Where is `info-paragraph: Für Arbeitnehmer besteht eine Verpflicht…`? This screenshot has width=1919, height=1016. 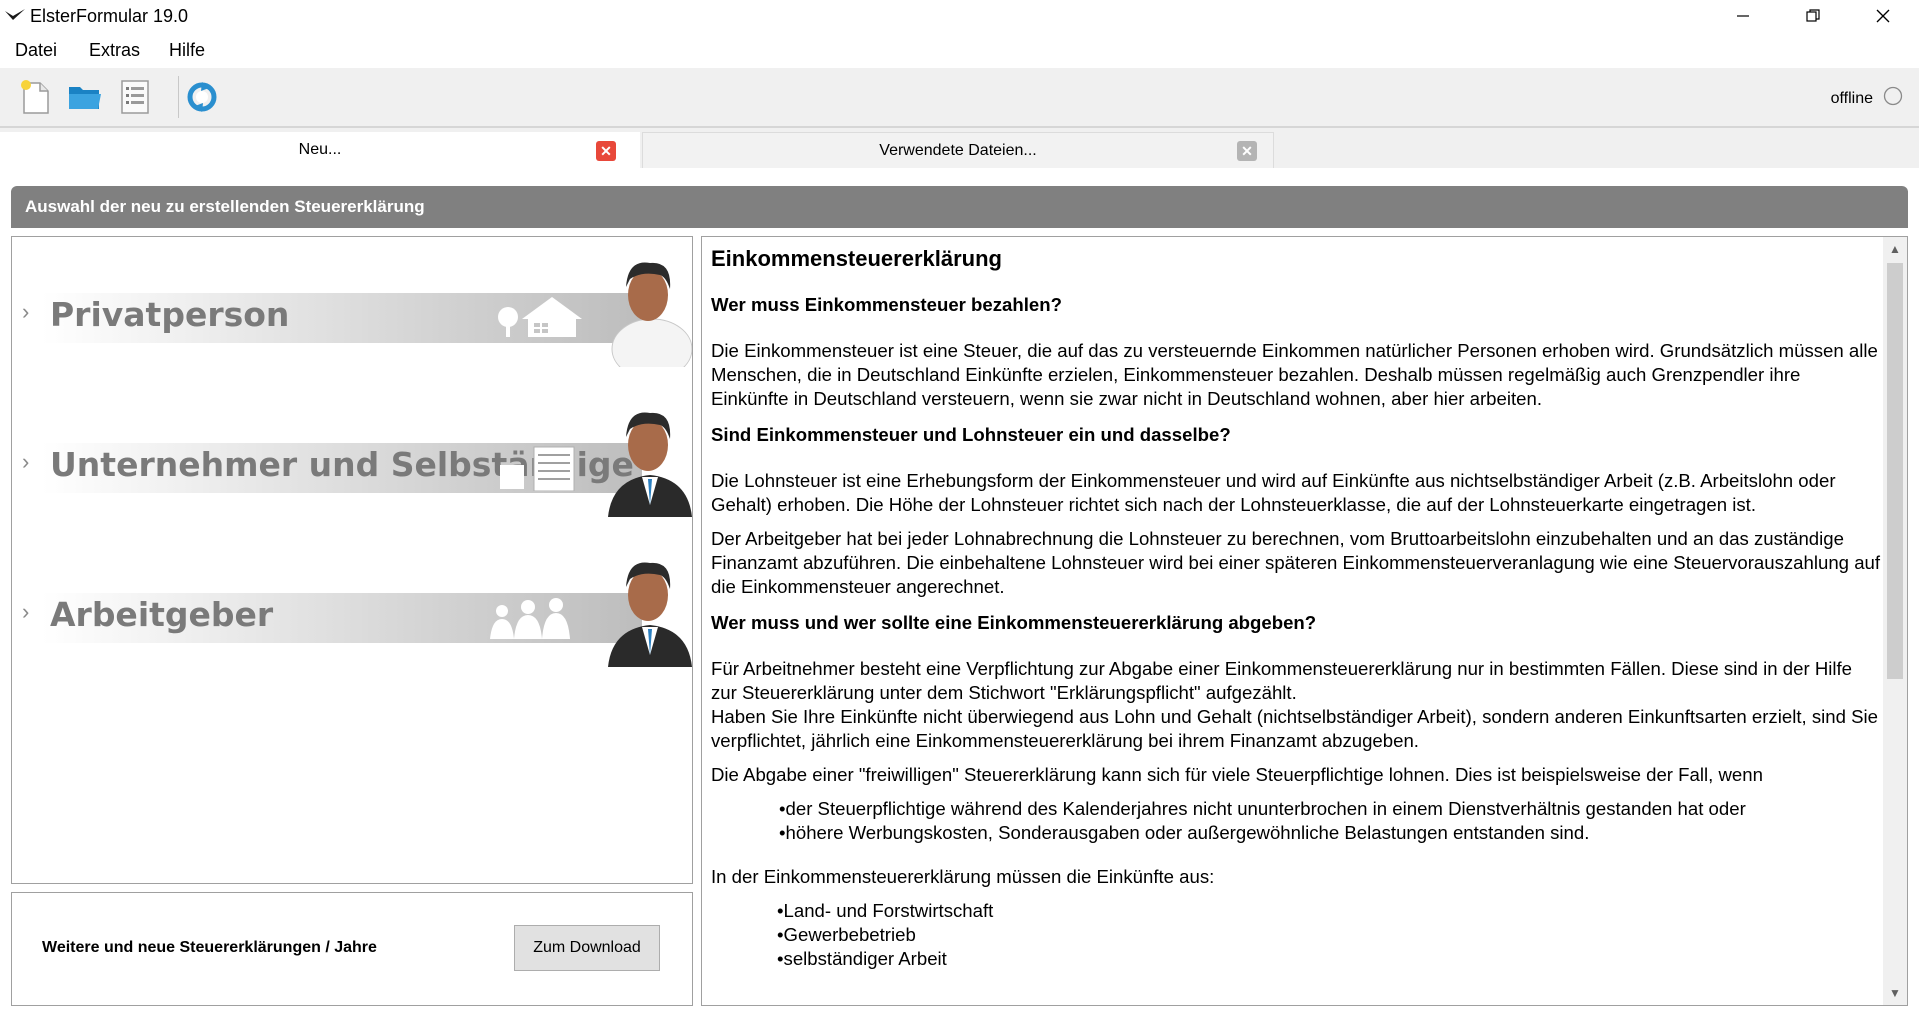
info-paragraph: Für Arbeitnehmer besteht eine Verpflicht… is located at coordinates (1282, 680).